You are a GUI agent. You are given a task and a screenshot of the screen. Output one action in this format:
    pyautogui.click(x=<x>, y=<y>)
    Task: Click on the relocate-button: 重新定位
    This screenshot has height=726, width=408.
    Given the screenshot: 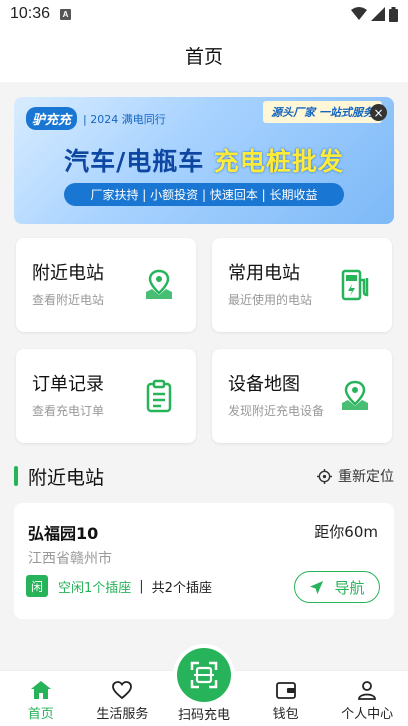 What is the action you would take?
    pyautogui.click(x=355, y=476)
    